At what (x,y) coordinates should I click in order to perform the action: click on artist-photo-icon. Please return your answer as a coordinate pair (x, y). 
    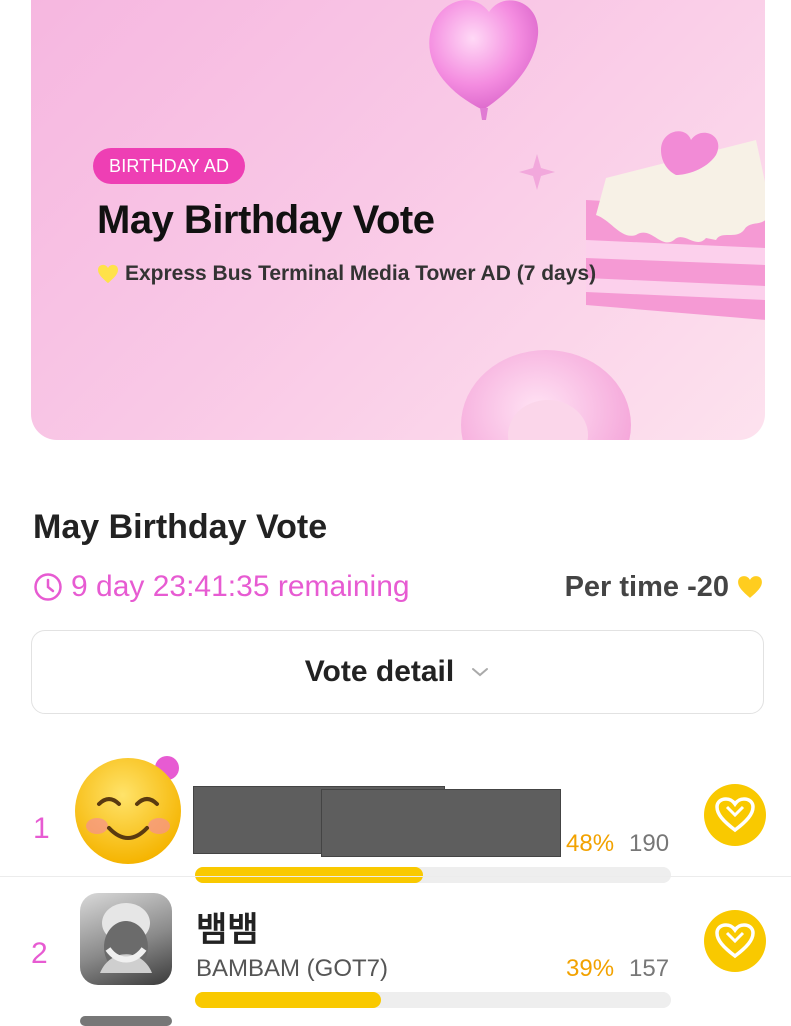
    Looking at the image, I should click on (126, 938).